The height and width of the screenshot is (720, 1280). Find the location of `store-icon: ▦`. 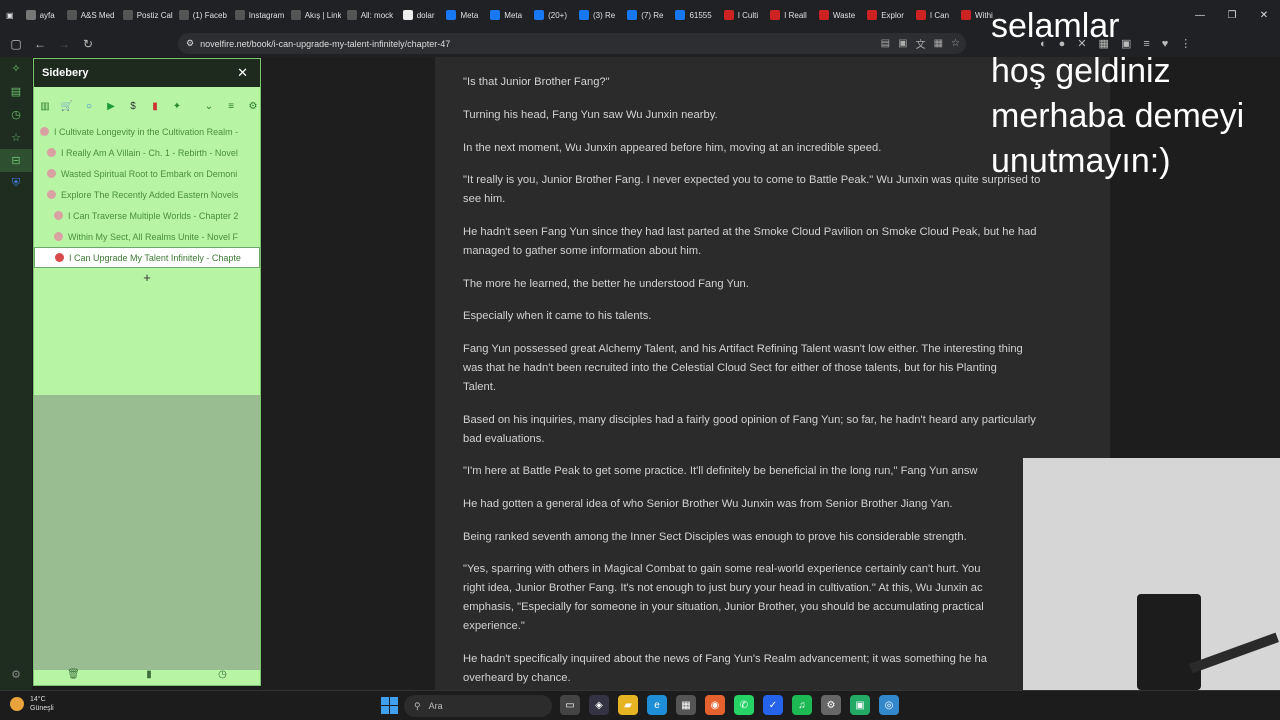

store-icon: ▦ is located at coordinates (686, 705).